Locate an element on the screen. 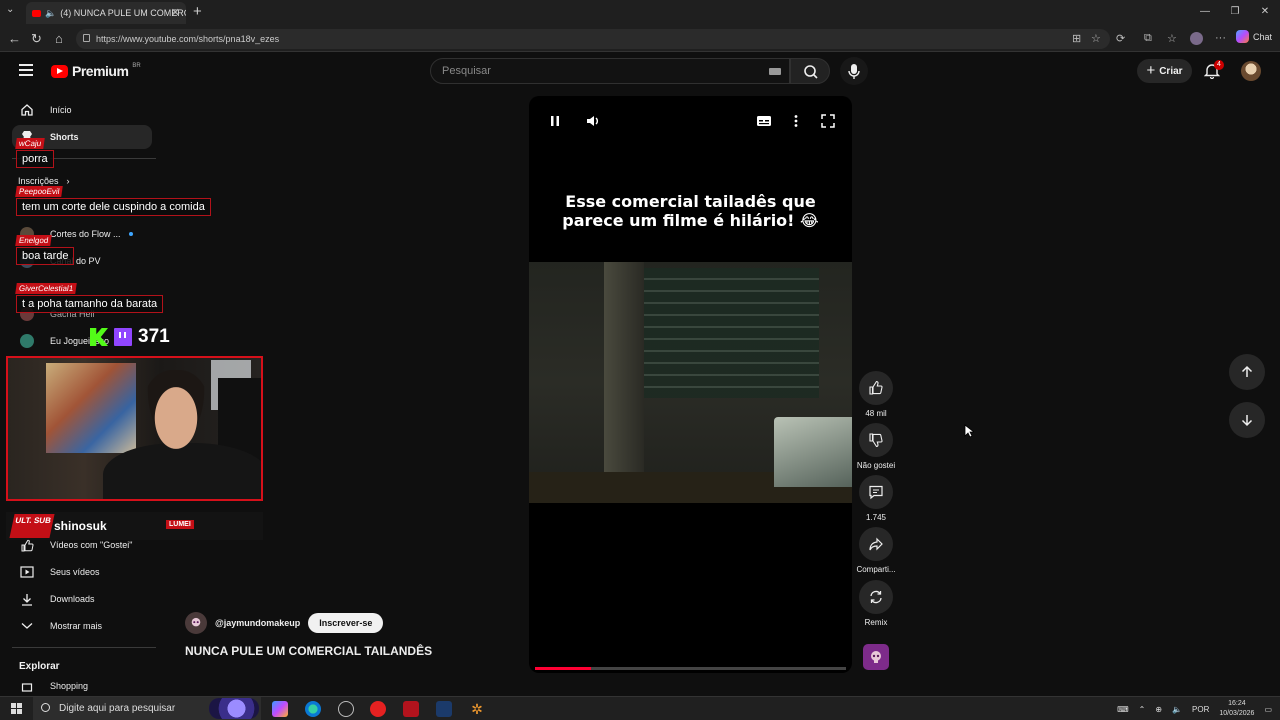 This screenshot has width=1280, height=720. home-icon: ⌂ is located at coordinates (59, 38).